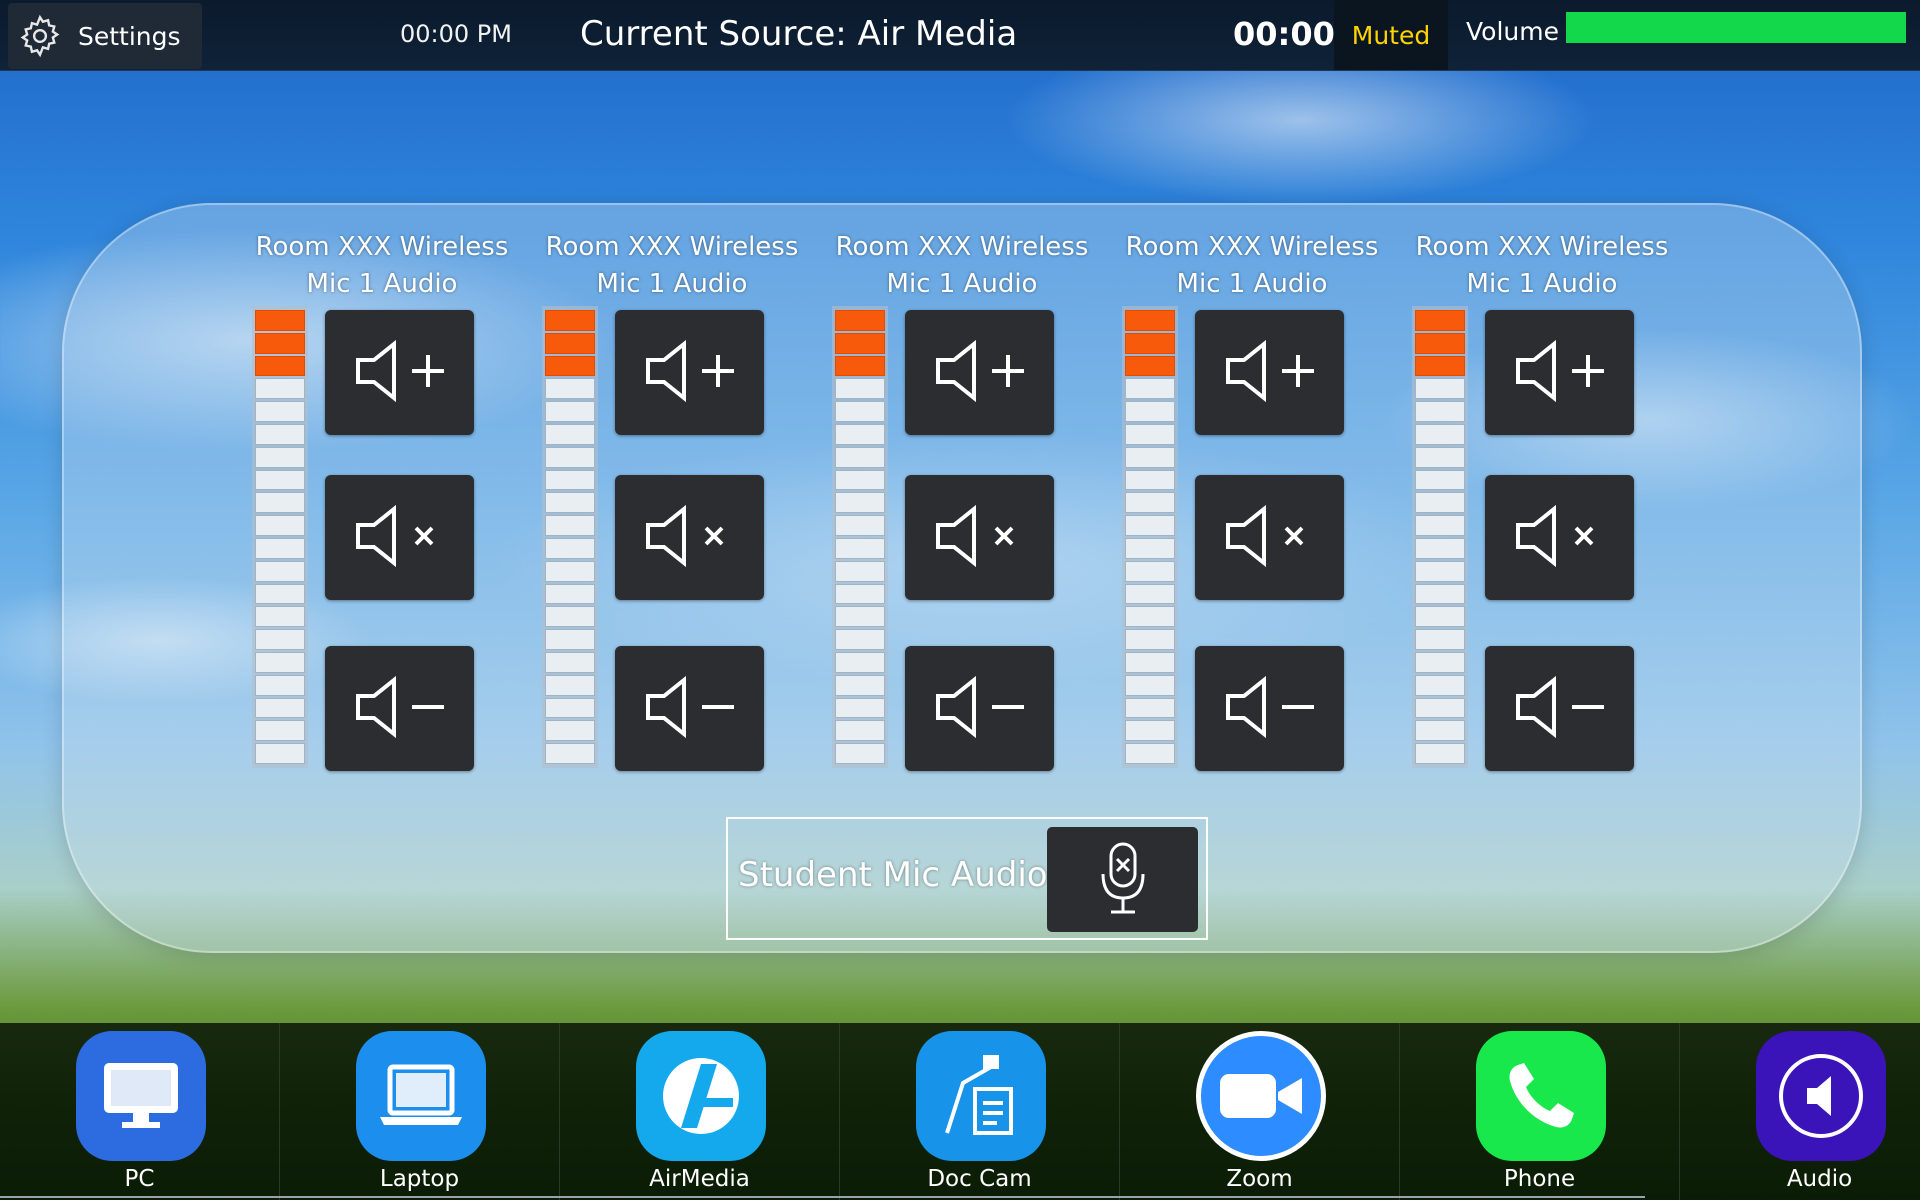 This screenshot has height=1200, width=1920. I want to click on settings-button: Settings, so click(105, 36).